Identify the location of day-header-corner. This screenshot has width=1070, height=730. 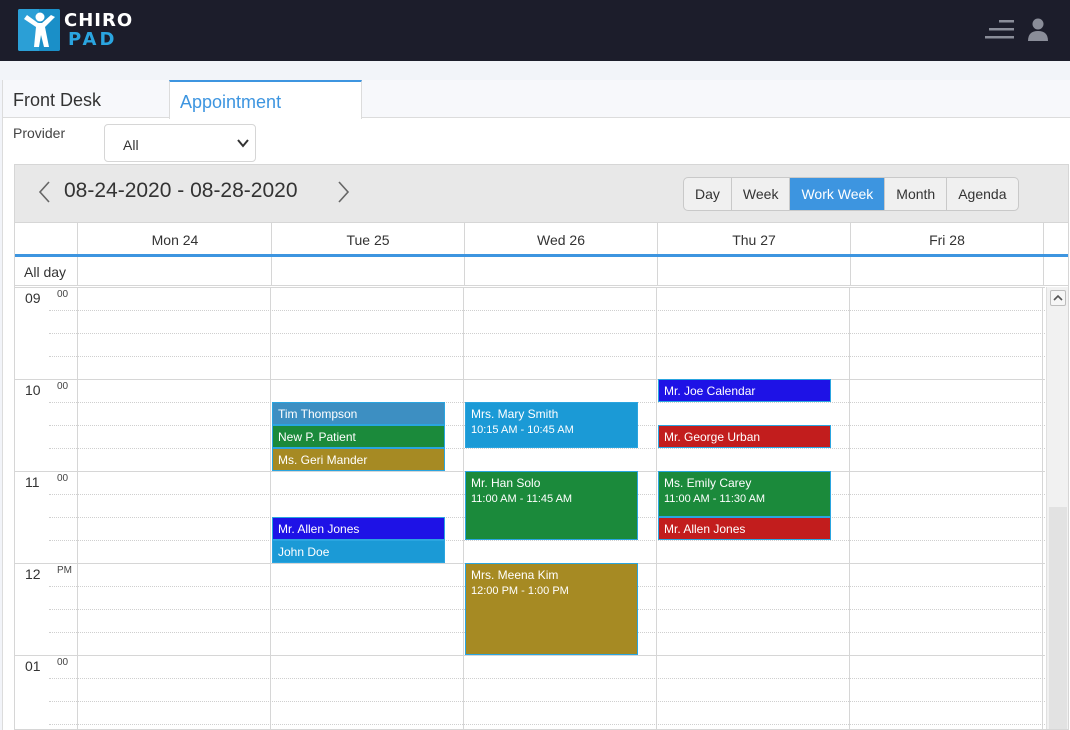
(46, 238).